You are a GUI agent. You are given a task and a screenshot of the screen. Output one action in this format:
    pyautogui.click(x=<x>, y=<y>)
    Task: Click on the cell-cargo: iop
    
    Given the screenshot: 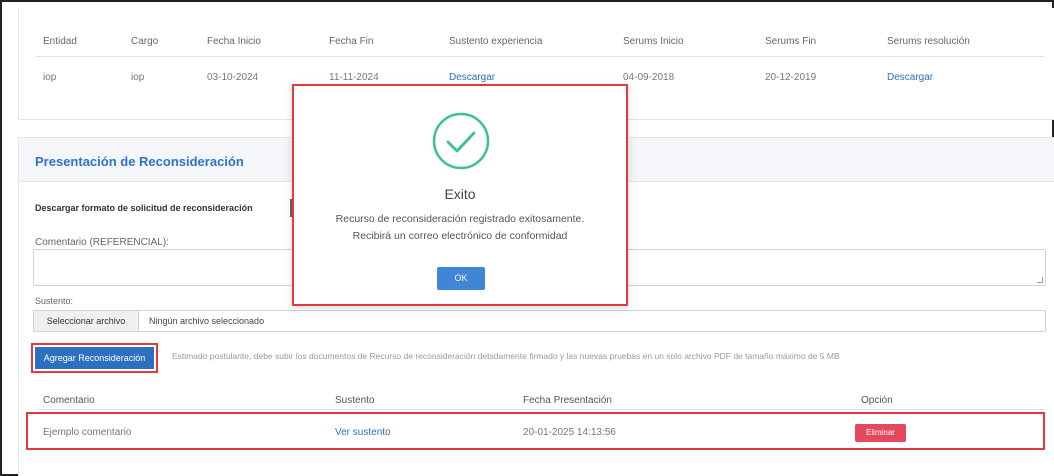 What is the action you would take?
    pyautogui.click(x=138, y=77)
    